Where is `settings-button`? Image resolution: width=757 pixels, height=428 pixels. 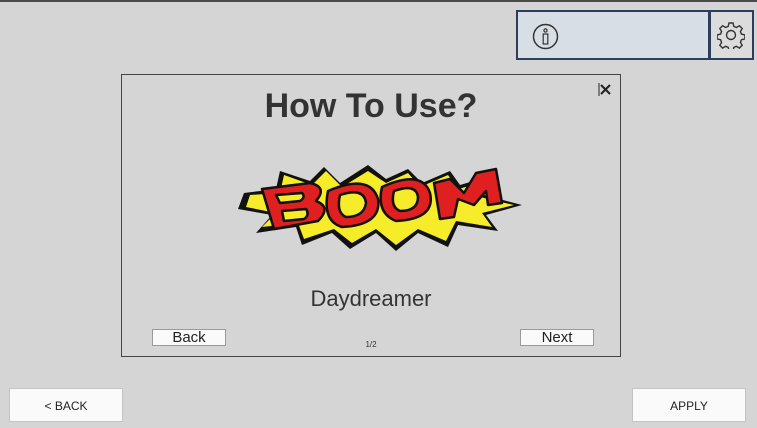
settings-button is located at coordinates (730, 35).